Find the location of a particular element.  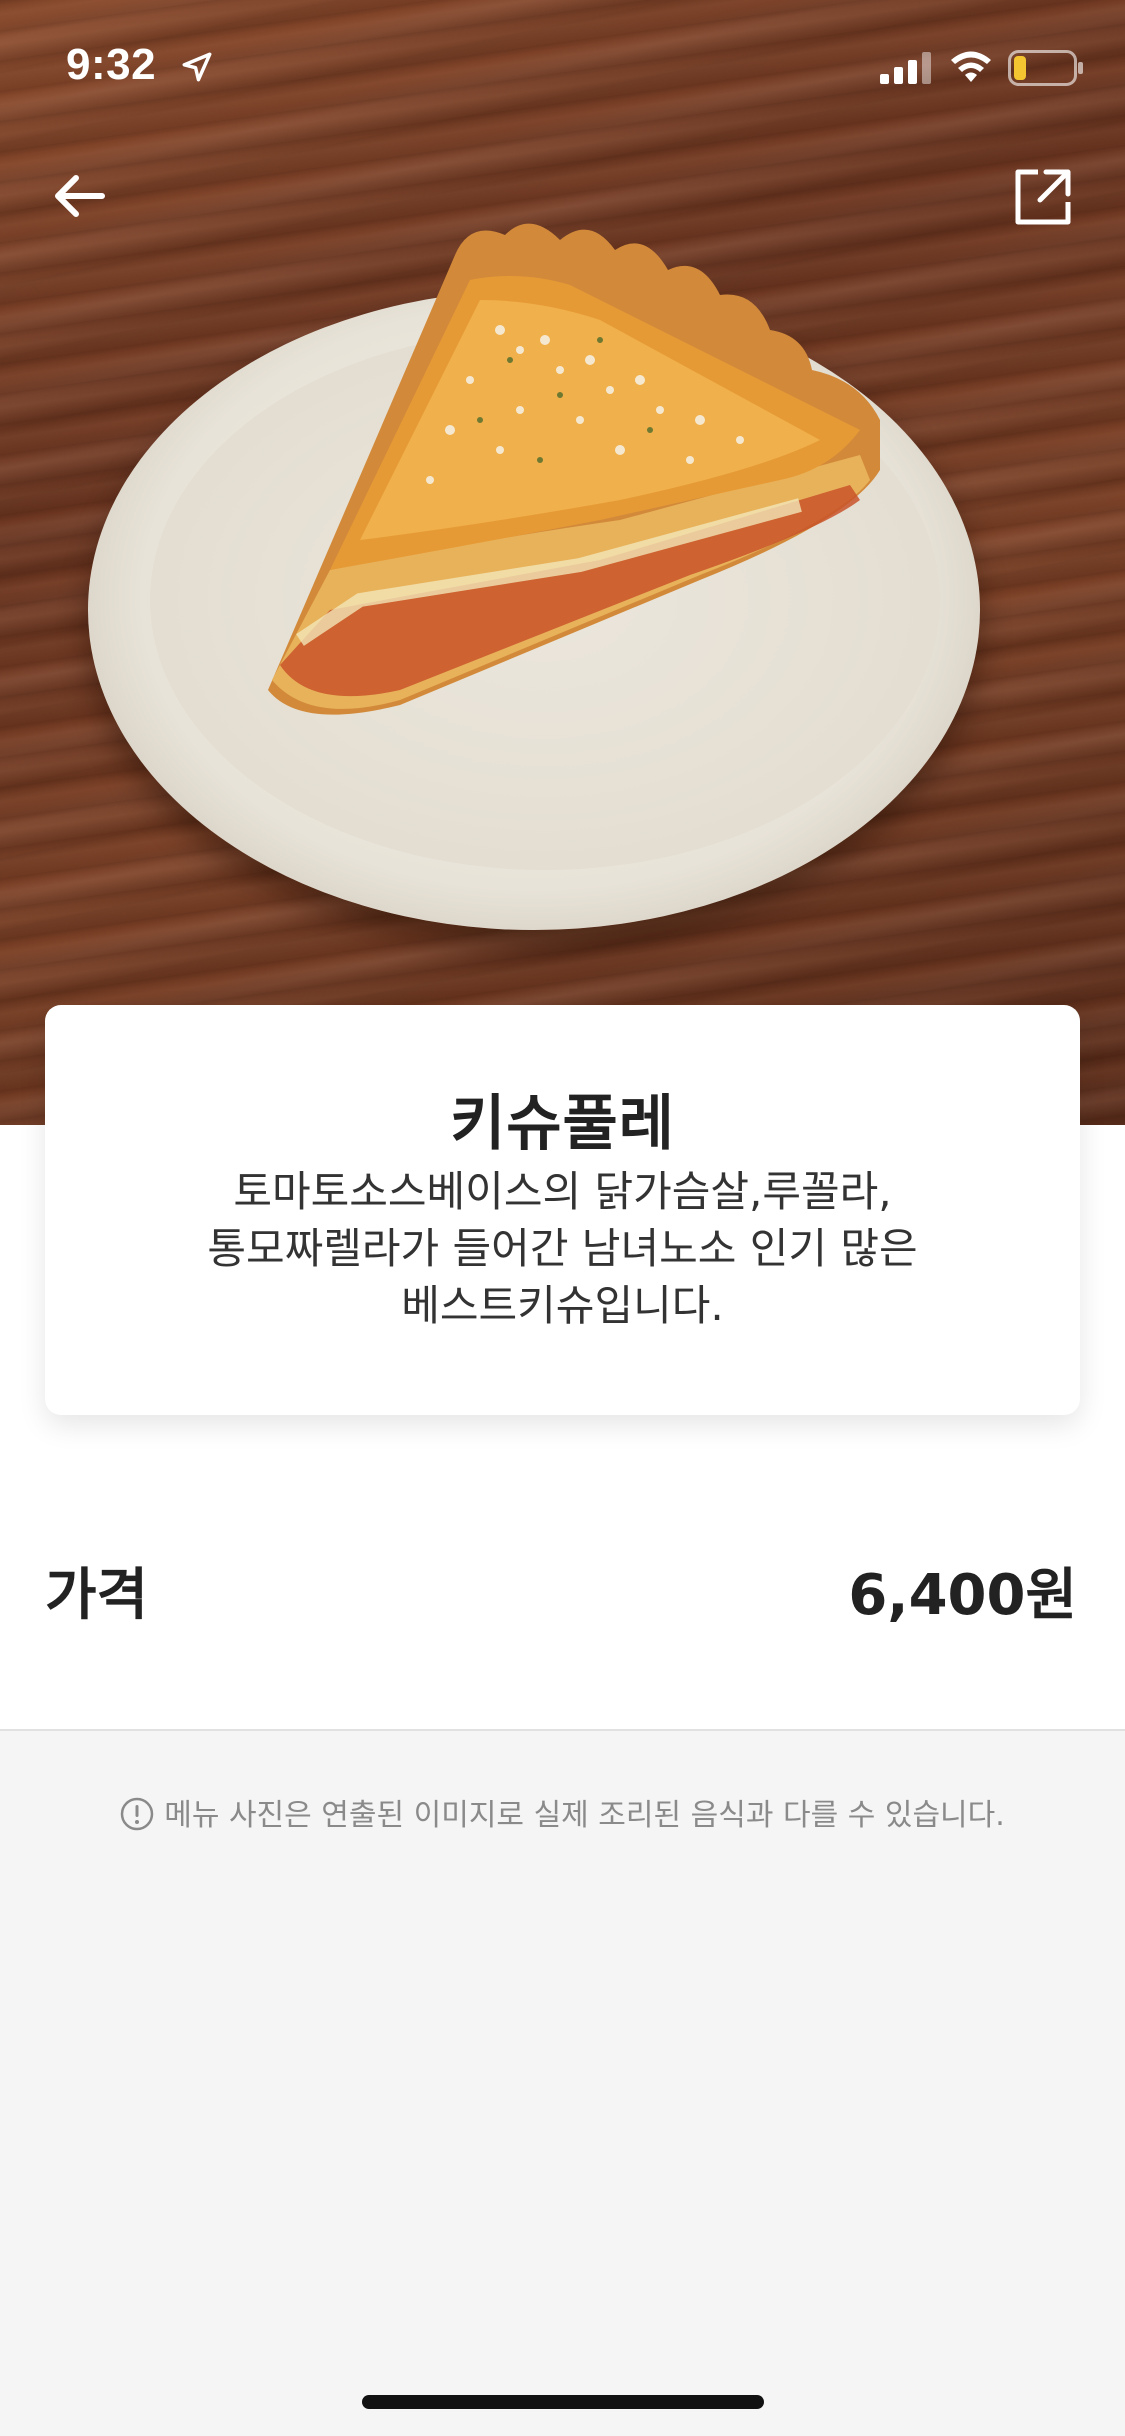

price-value: 6,400원 is located at coordinates (962, 1595).